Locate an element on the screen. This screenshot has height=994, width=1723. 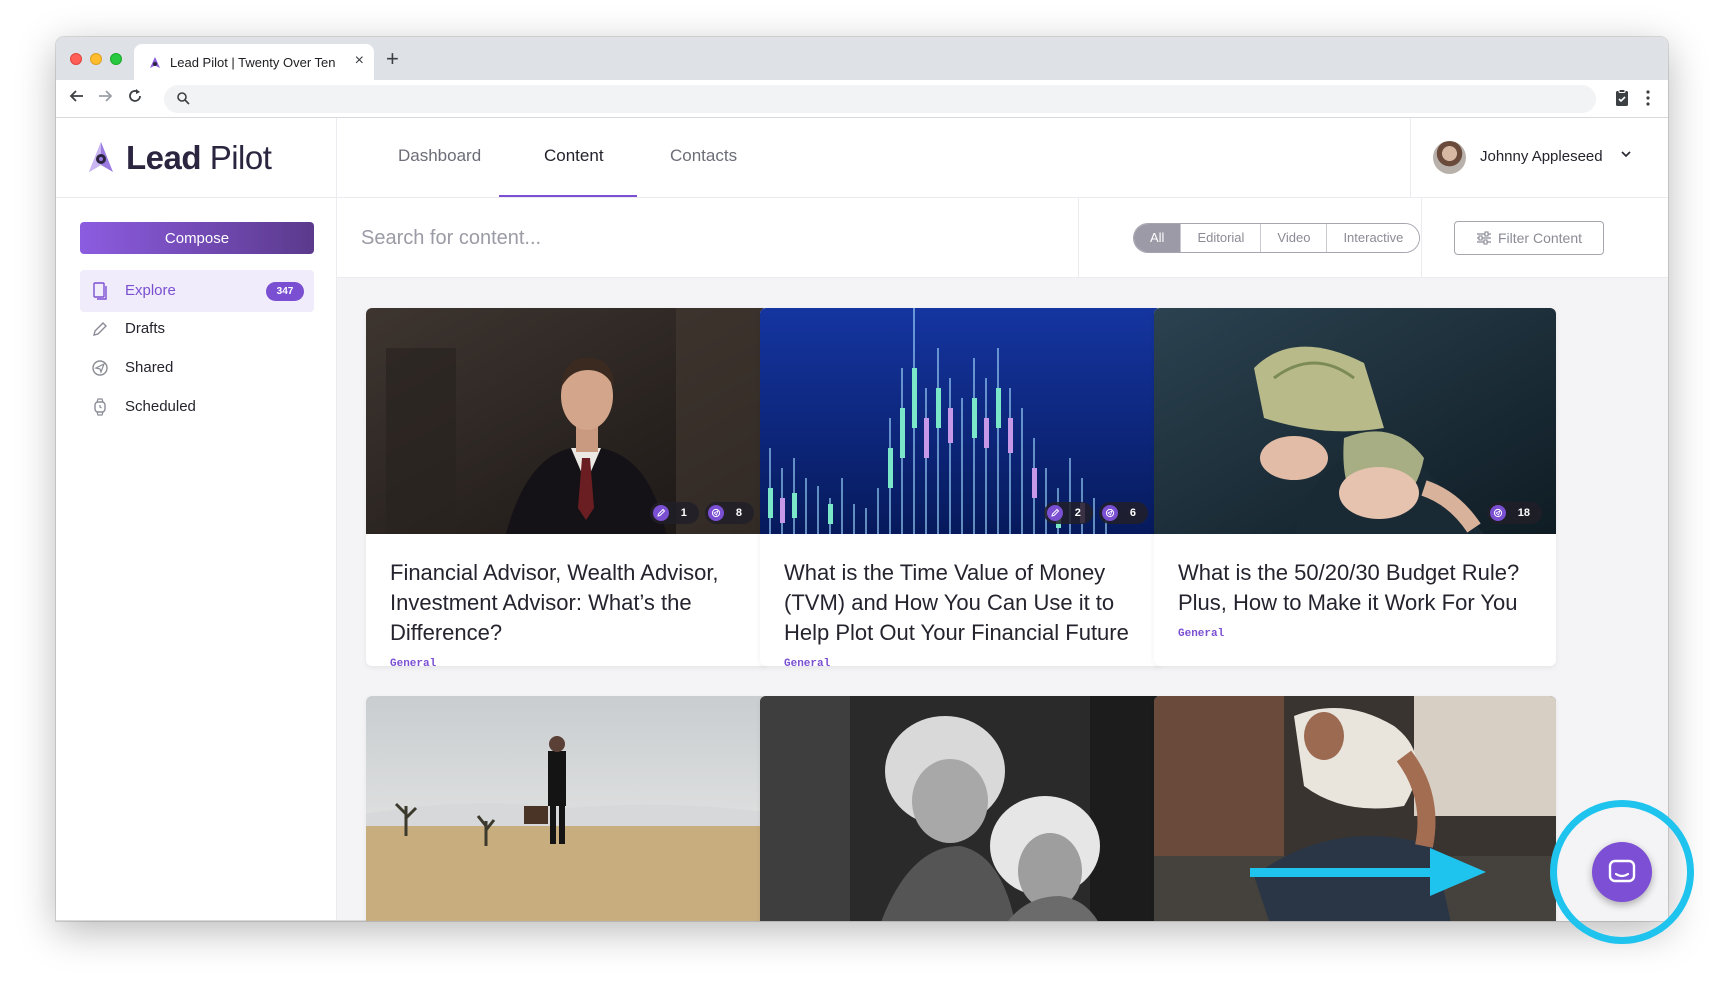
more-menu-icon is located at coordinates (1648, 98).